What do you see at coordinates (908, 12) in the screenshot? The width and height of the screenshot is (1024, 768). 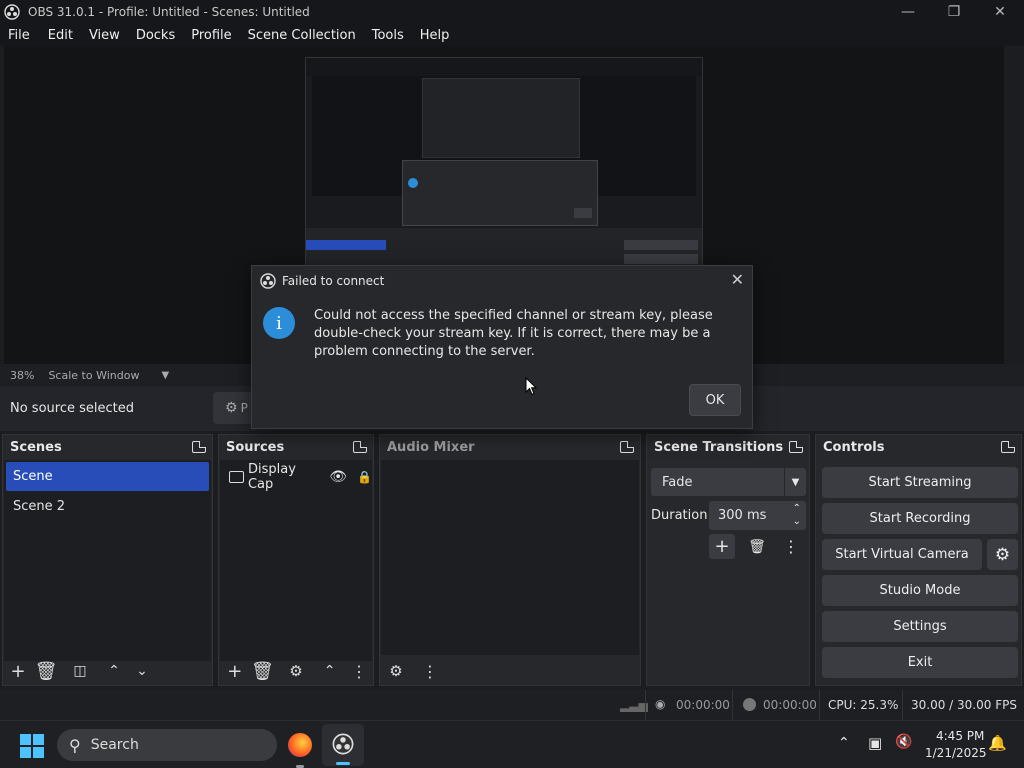 I see `minimize-button: —` at bounding box center [908, 12].